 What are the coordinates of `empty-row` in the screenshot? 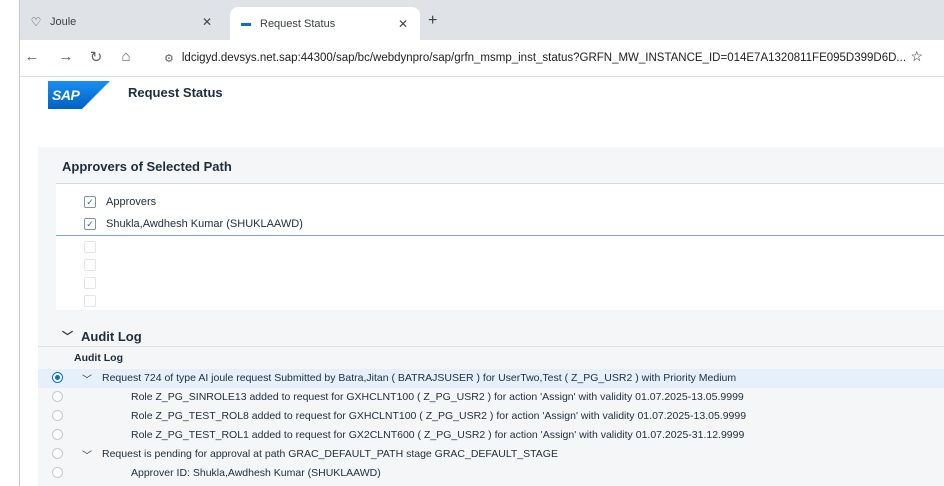 It's located at (500, 301).